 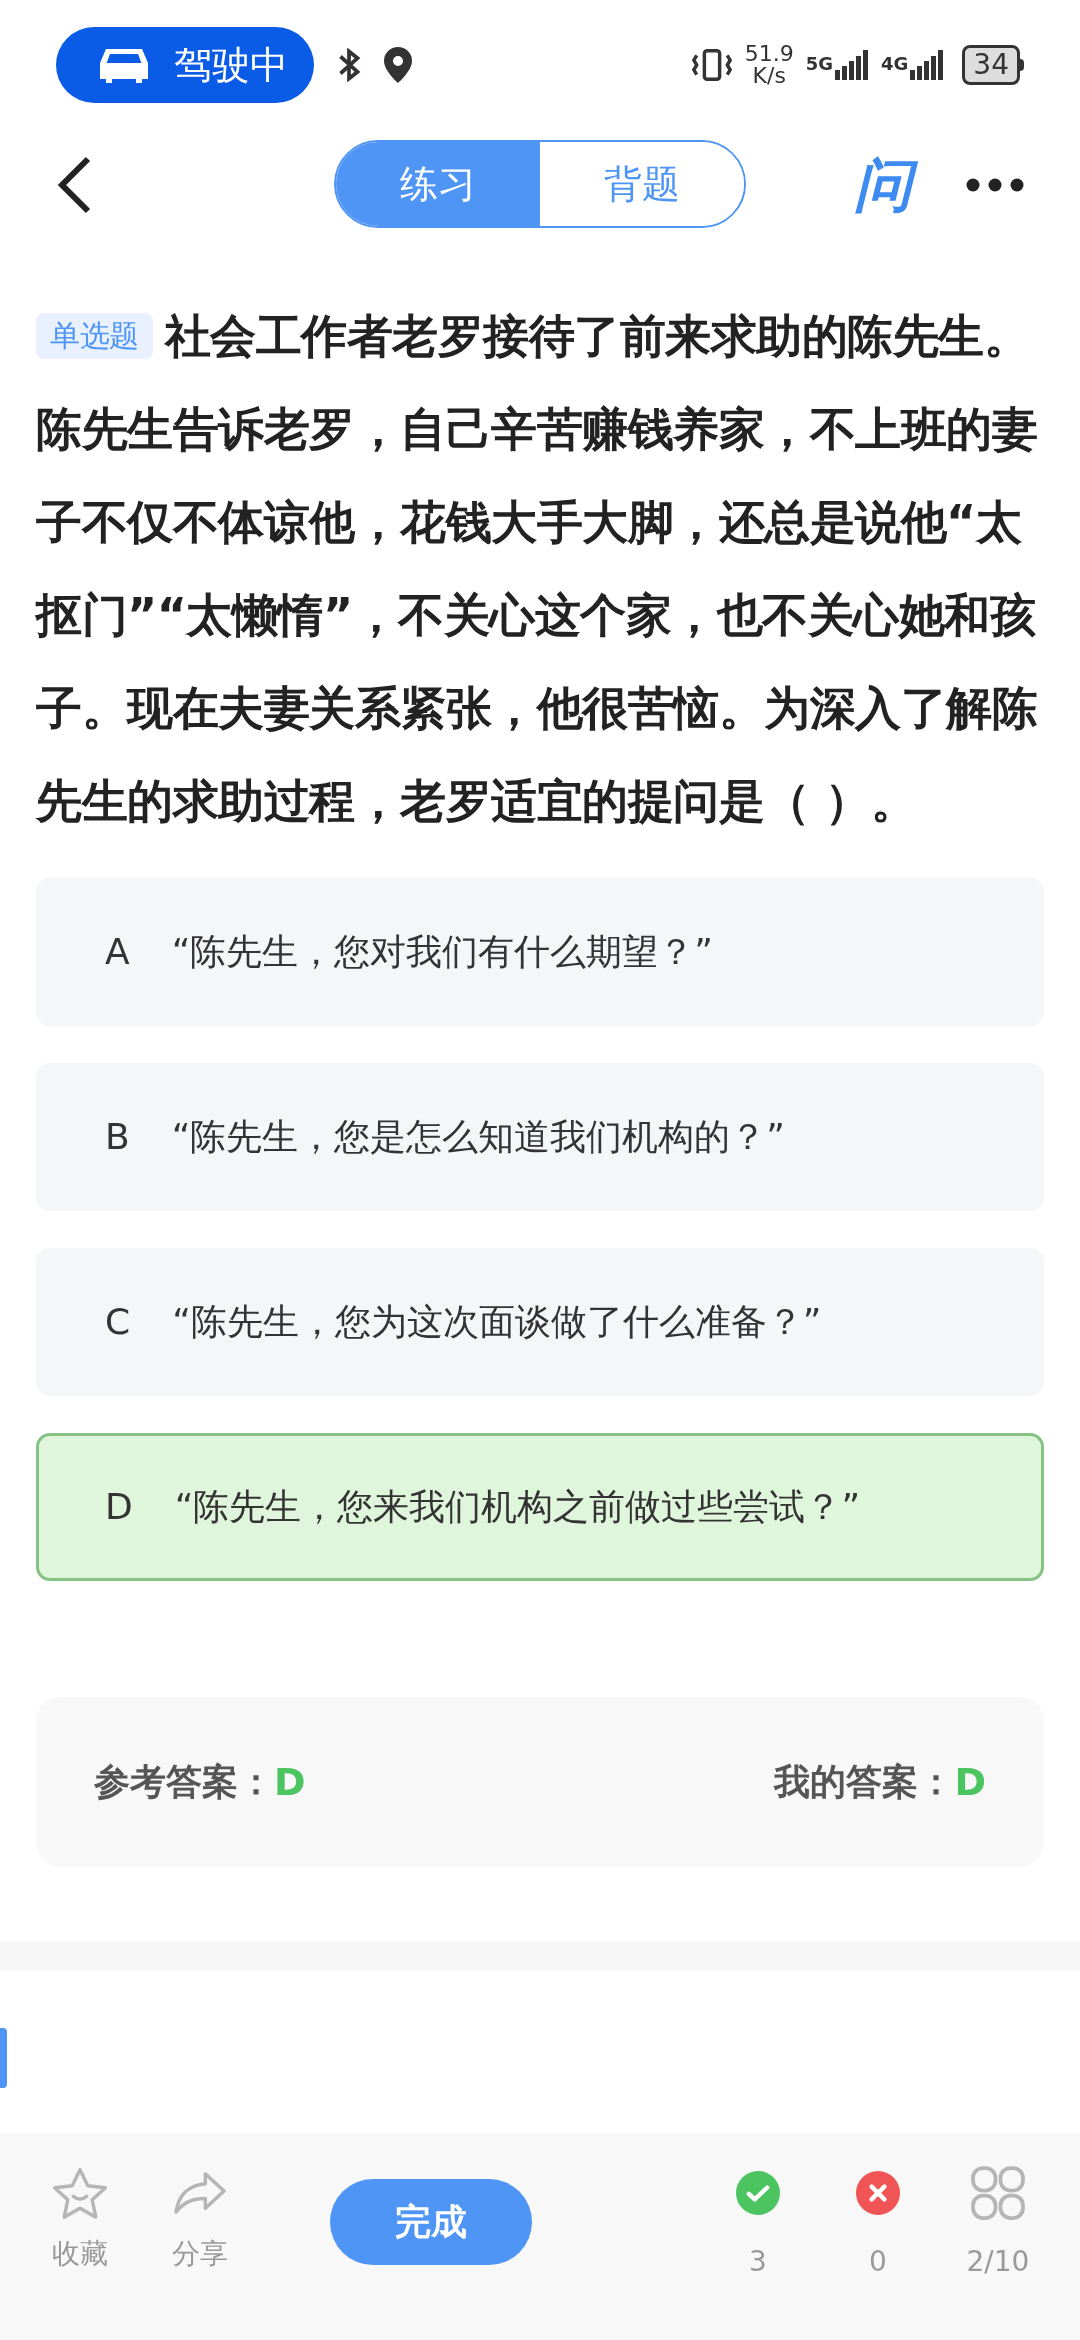 I want to click on location-pin-icon, so click(x=398, y=65).